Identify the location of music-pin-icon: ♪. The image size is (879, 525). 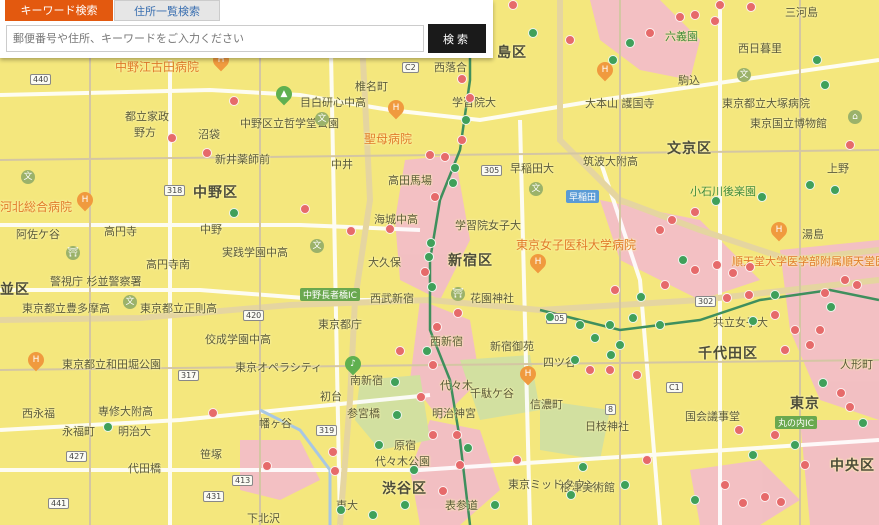
(353, 364).